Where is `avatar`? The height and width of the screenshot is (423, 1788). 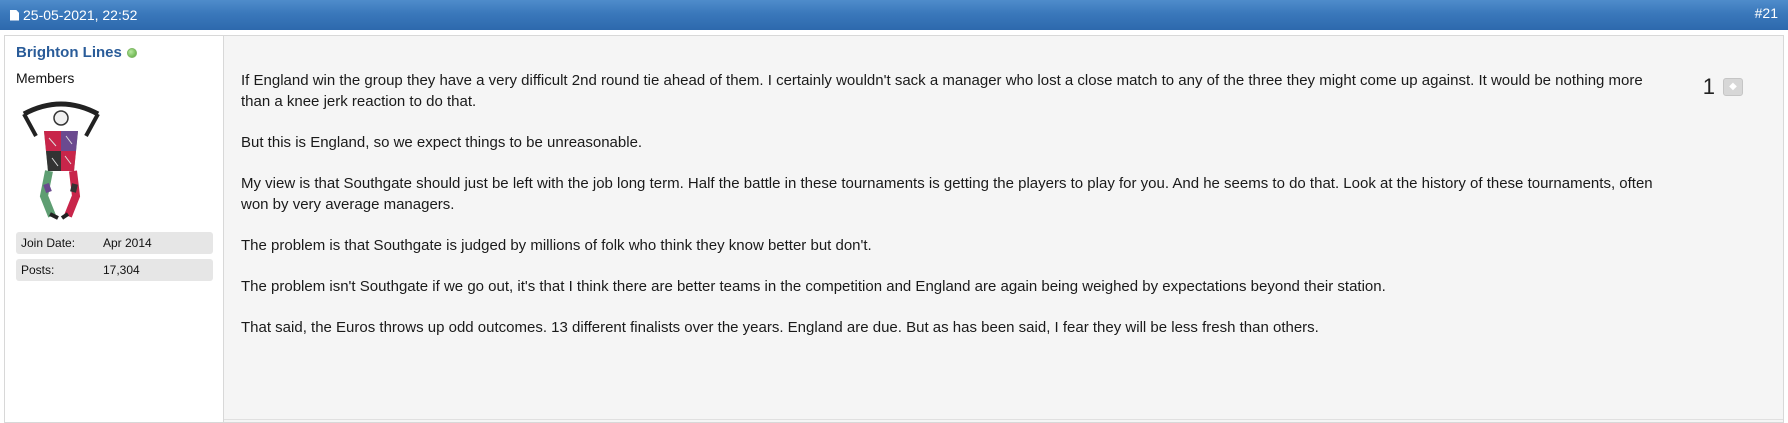 avatar is located at coordinates (61, 160).